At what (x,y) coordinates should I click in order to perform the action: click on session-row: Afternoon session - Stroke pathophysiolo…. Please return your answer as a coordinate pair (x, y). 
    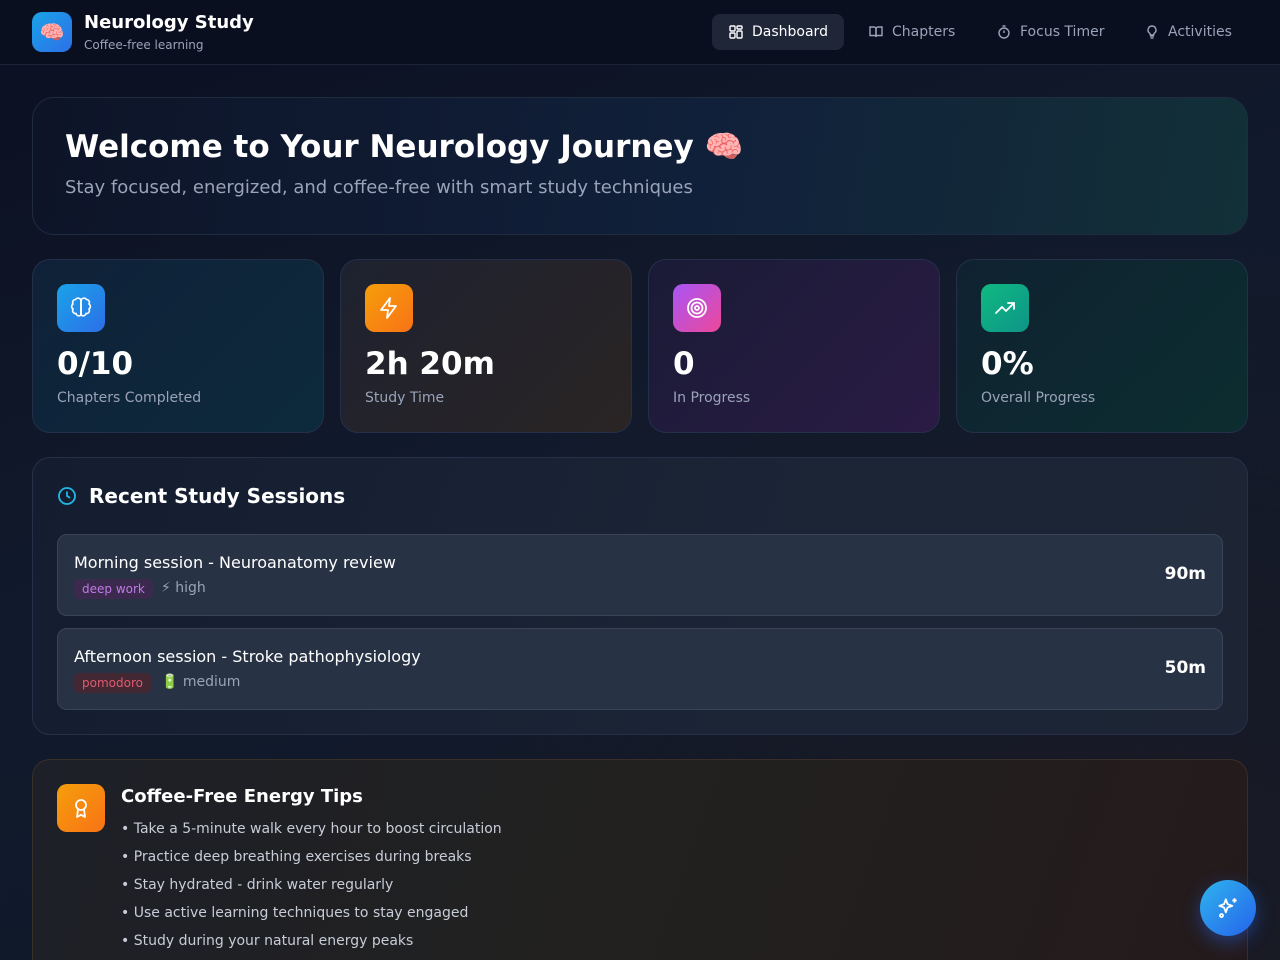
    Looking at the image, I should click on (640, 669).